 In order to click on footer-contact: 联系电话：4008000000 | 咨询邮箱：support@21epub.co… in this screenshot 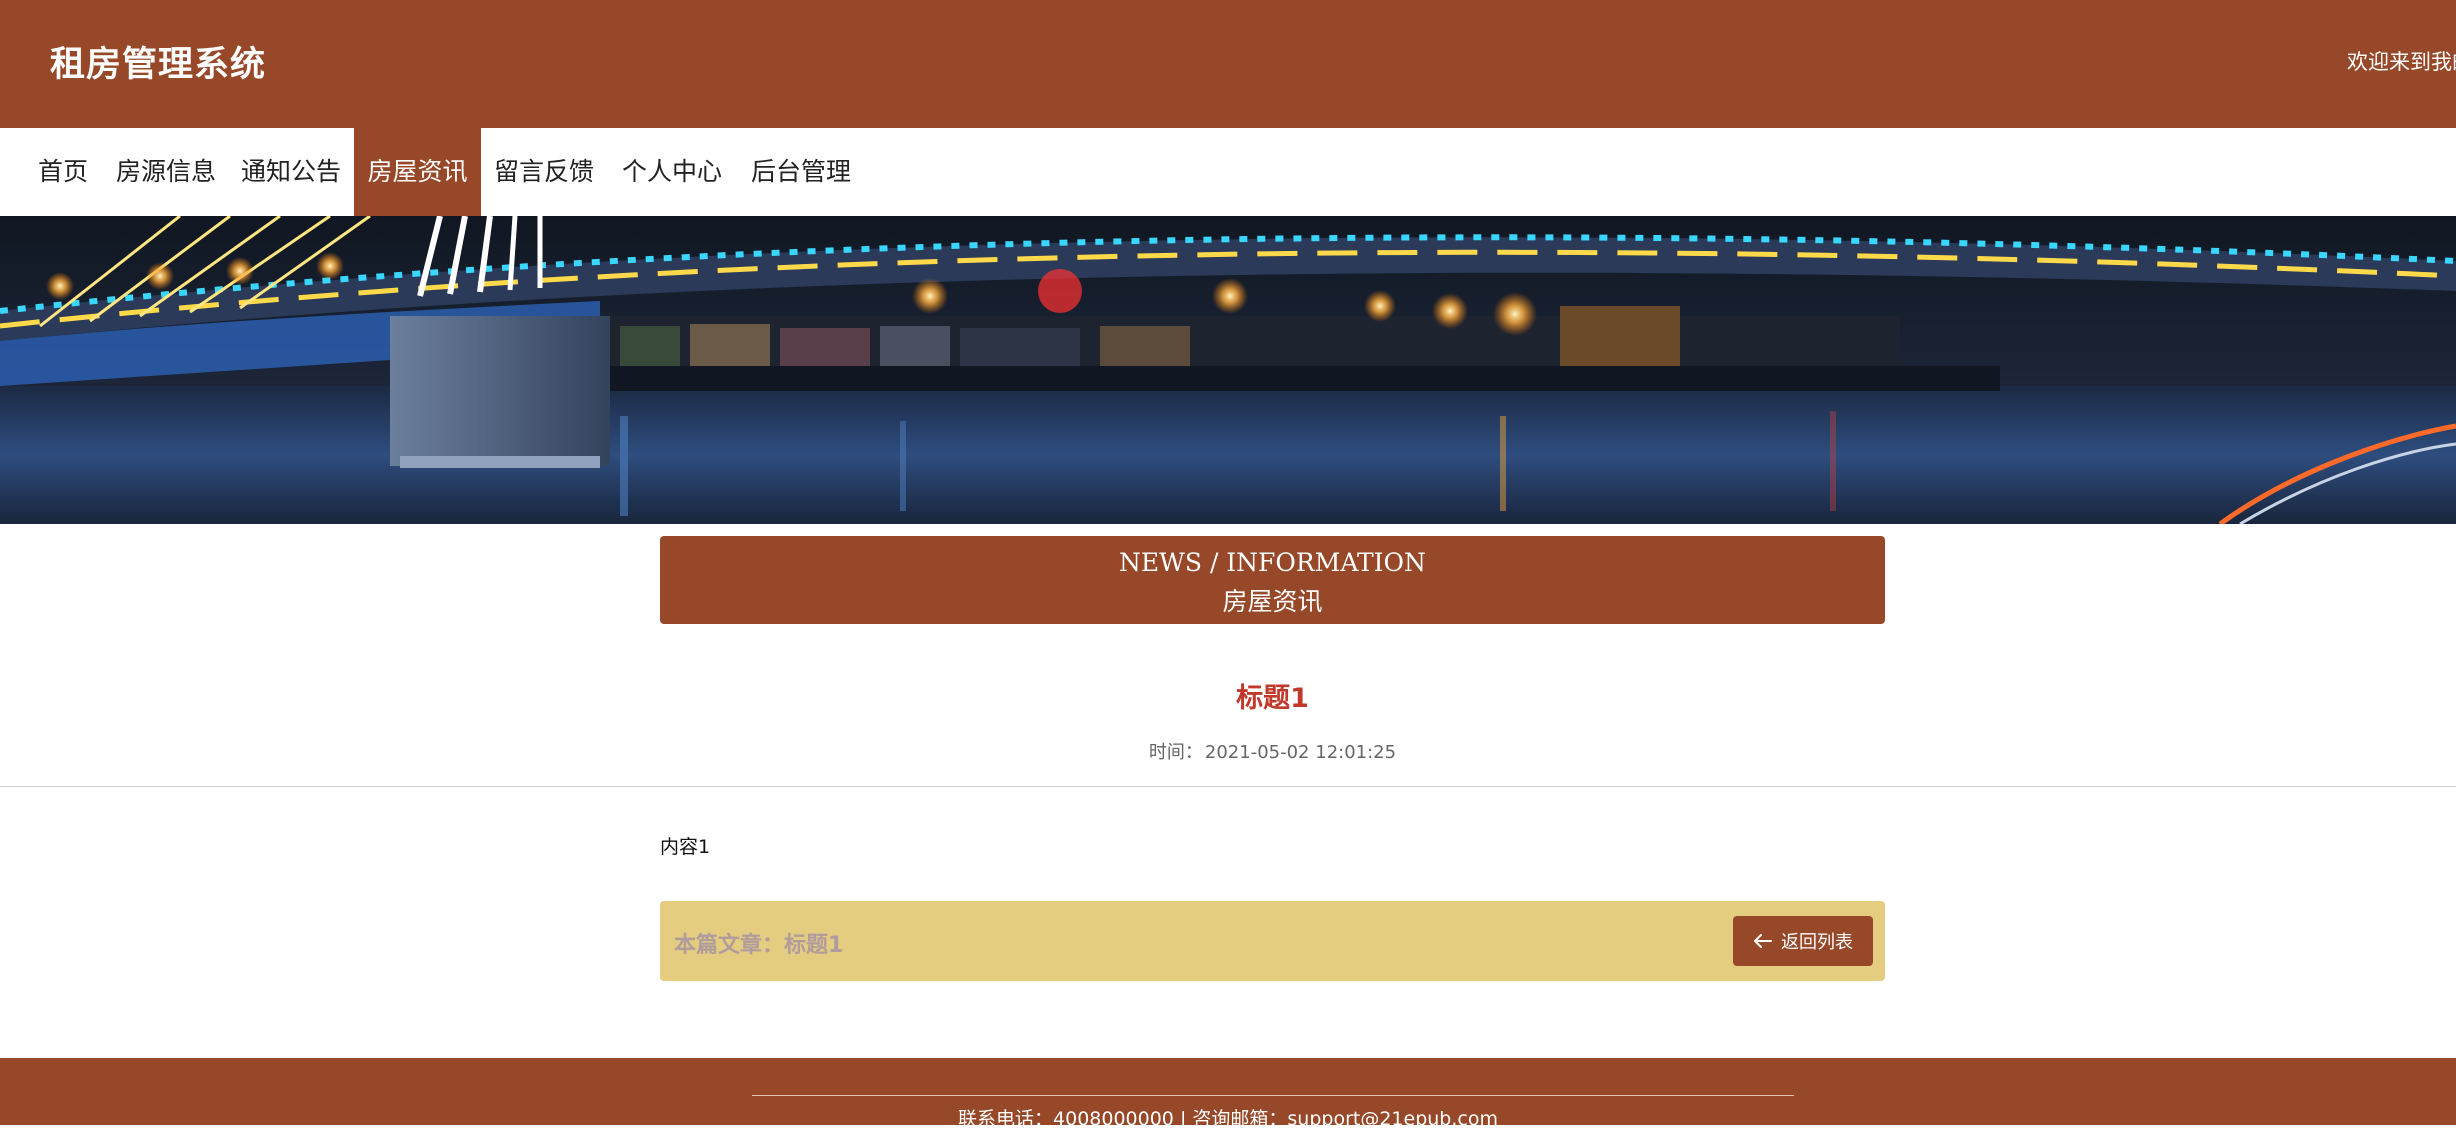, I will do `click(1228, 1119)`.